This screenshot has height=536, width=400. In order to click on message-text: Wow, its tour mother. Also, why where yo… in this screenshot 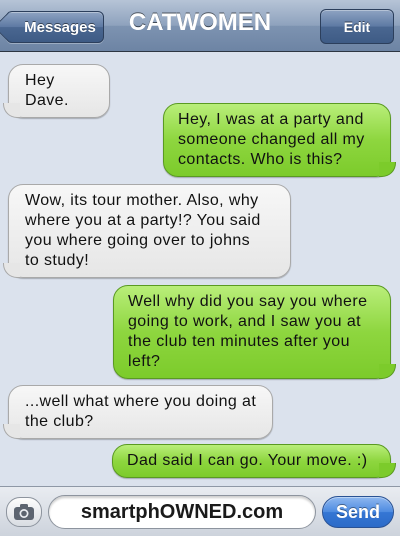, I will do `click(143, 230)`.